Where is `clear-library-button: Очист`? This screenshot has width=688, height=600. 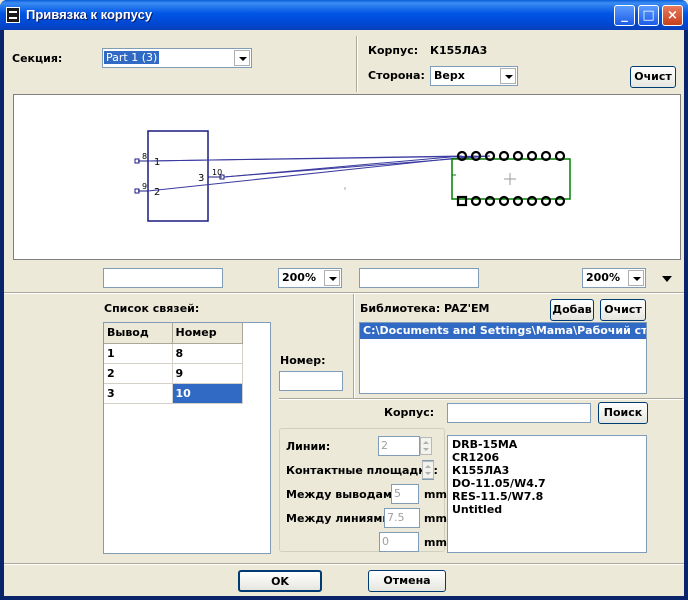
clear-library-button: Очист is located at coordinates (623, 310).